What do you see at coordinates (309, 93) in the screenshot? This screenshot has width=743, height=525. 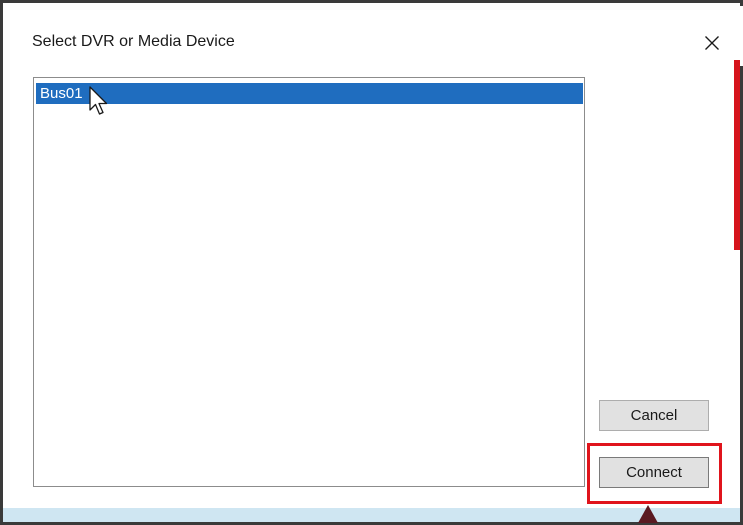 I see `list-item: Bus01` at bounding box center [309, 93].